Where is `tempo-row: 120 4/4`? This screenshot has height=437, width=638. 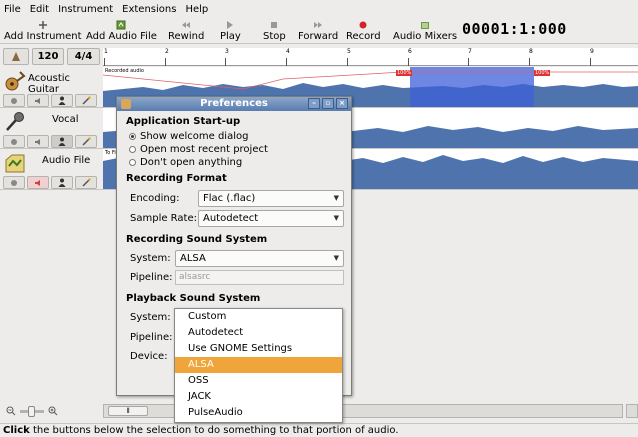 tempo-row: 120 4/4 is located at coordinates (51, 57).